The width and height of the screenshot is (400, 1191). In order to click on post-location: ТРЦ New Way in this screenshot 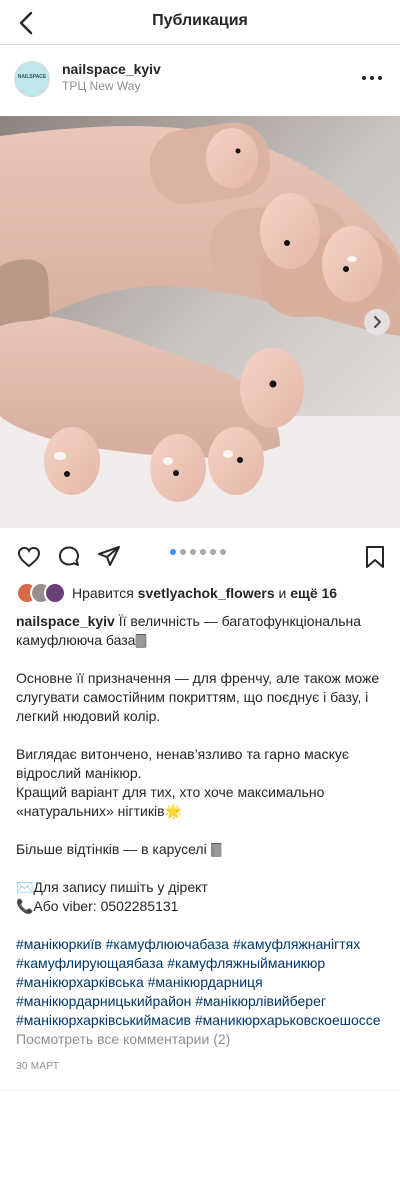, I will do `click(101, 86)`.